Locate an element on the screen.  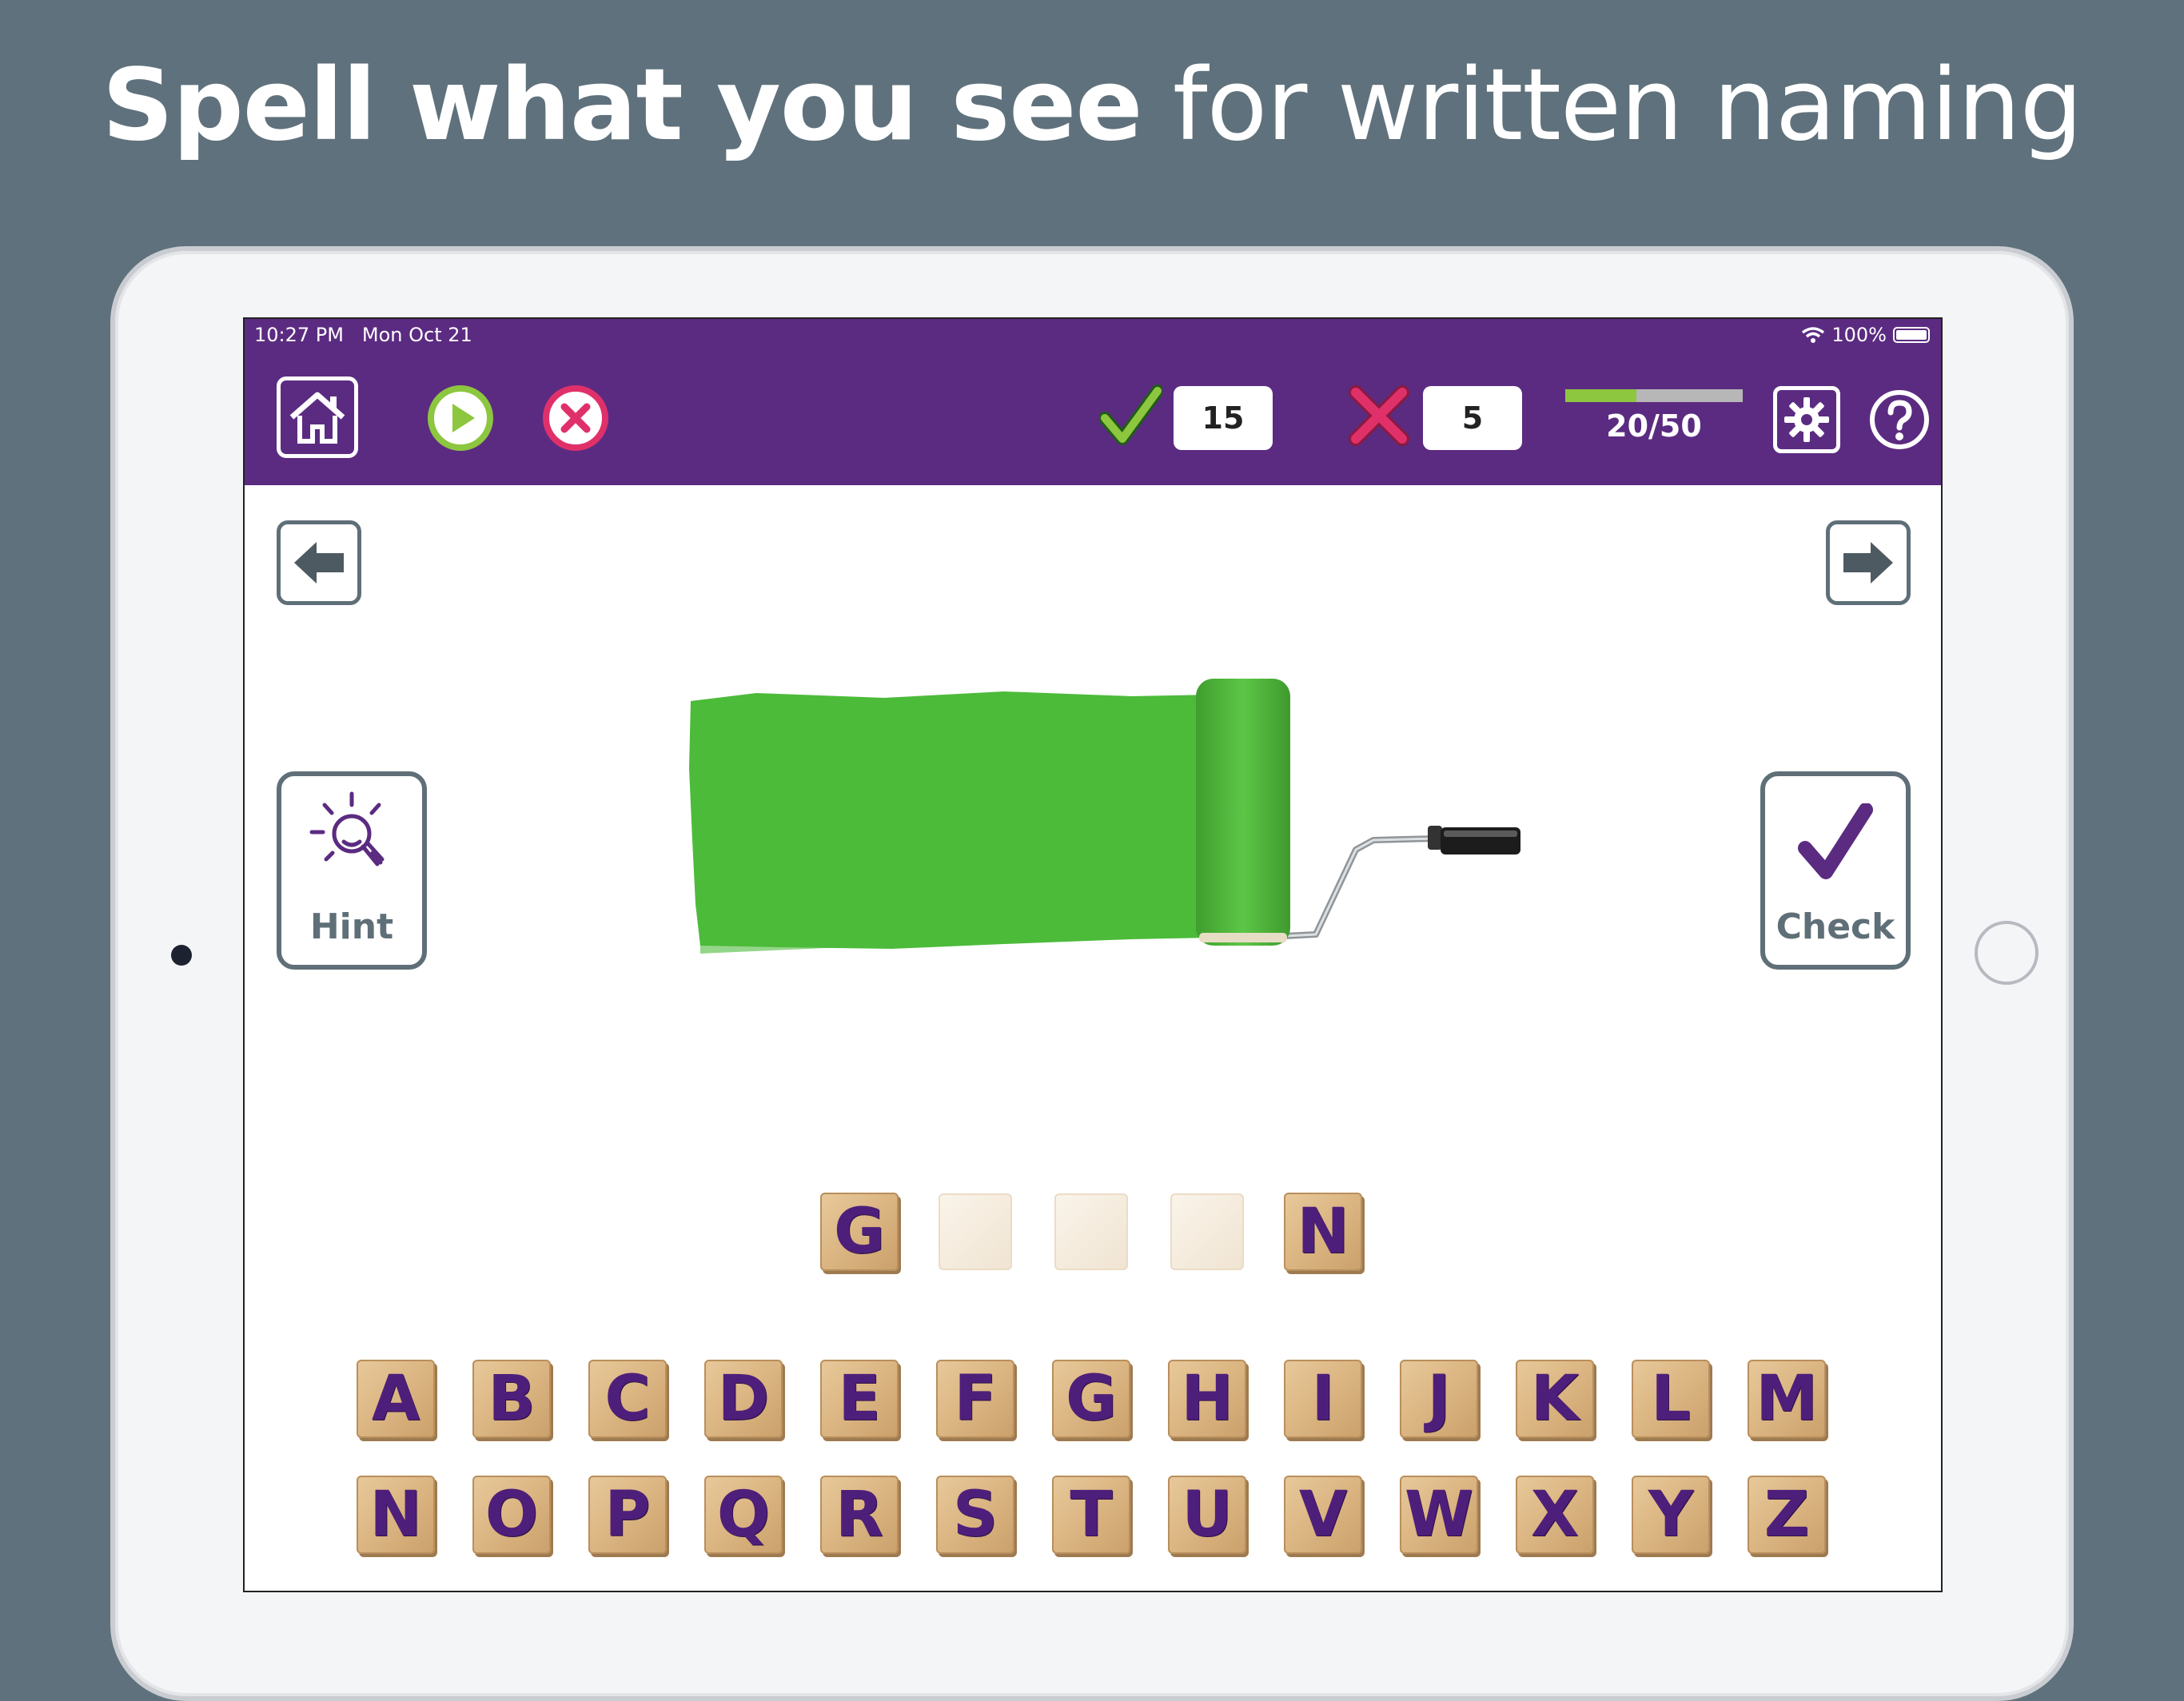
status-date: Mon Oct 21 is located at coordinates (416, 335).